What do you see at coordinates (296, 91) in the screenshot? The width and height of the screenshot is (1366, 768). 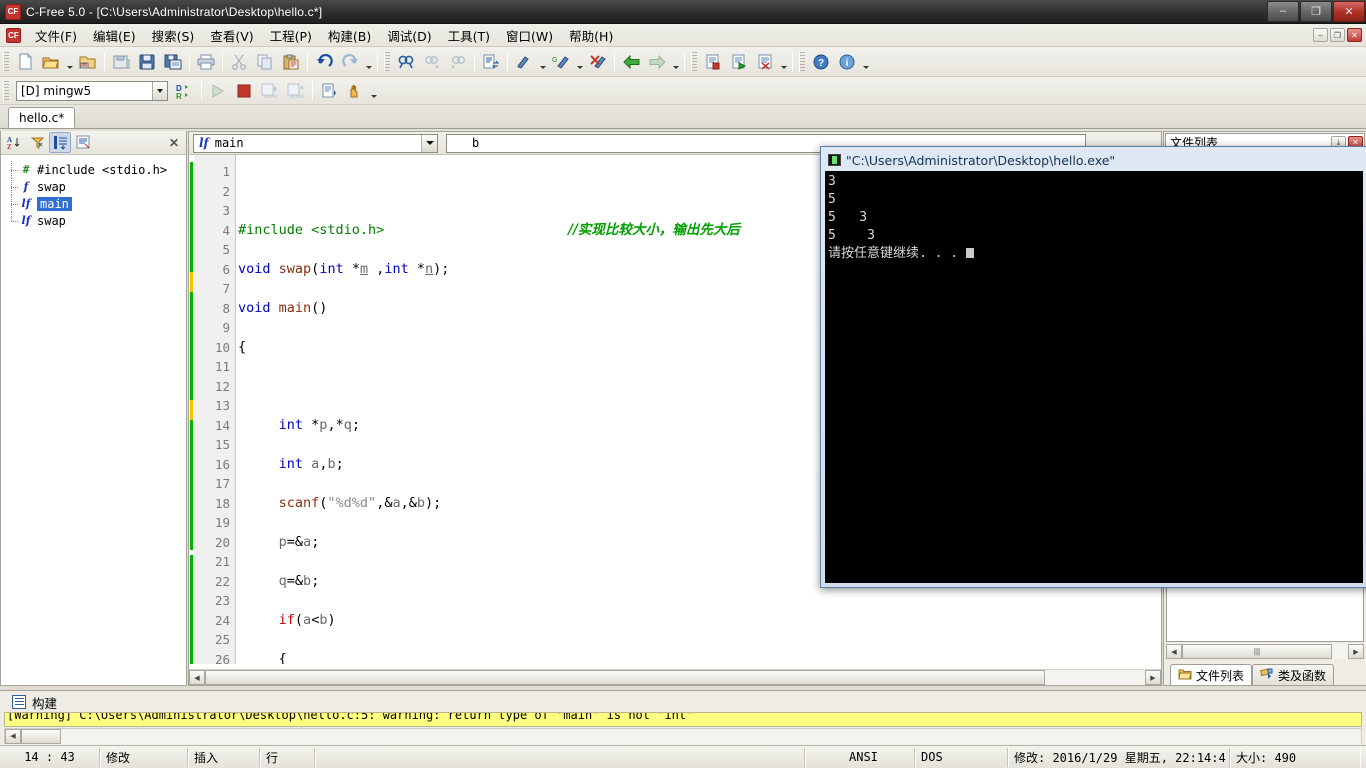 I see `step-over-icon: 10101` at bounding box center [296, 91].